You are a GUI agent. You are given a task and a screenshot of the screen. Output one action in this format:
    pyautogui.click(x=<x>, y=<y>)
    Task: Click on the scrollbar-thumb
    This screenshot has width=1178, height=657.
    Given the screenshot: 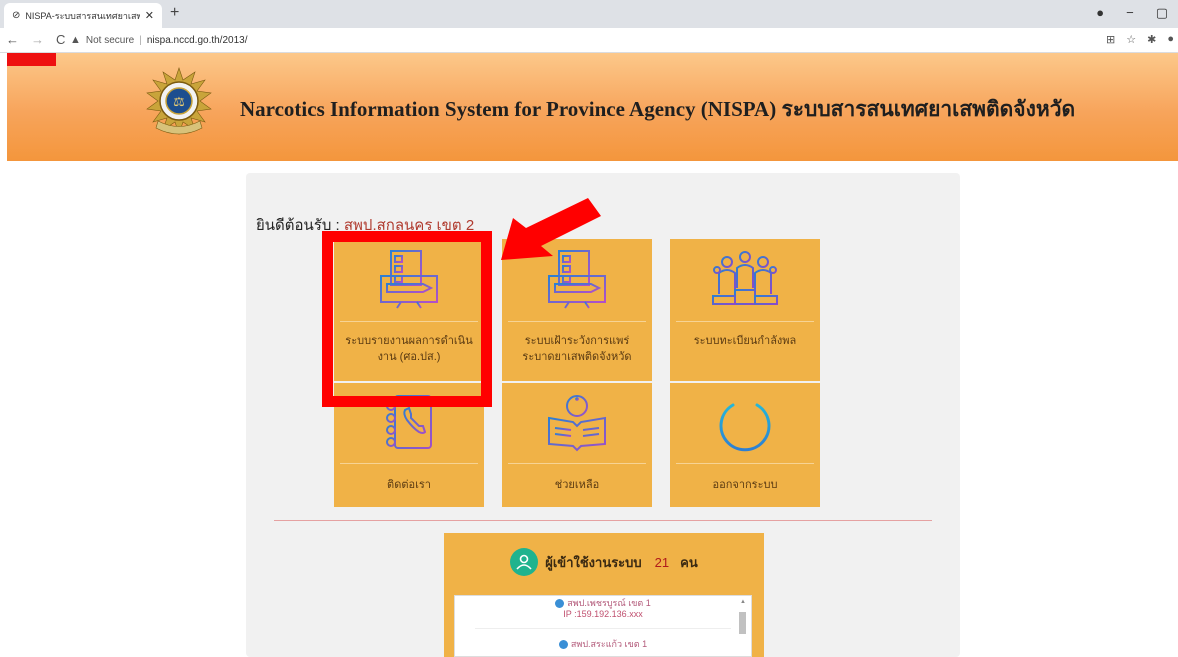 What is the action you would take?
    pyautogui.click(x=742, y=623)
    